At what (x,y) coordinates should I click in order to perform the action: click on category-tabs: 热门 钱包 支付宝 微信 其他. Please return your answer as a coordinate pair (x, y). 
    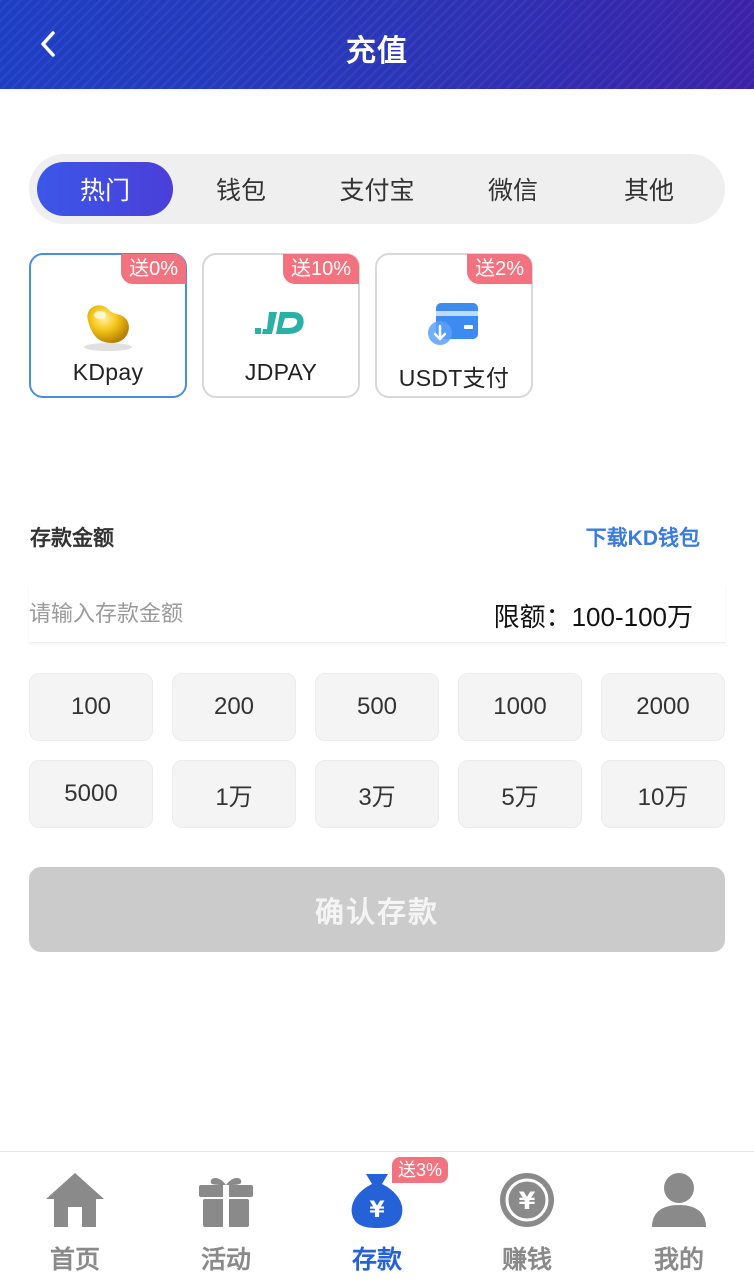
    Looking at the image, I should click on (377, 189).